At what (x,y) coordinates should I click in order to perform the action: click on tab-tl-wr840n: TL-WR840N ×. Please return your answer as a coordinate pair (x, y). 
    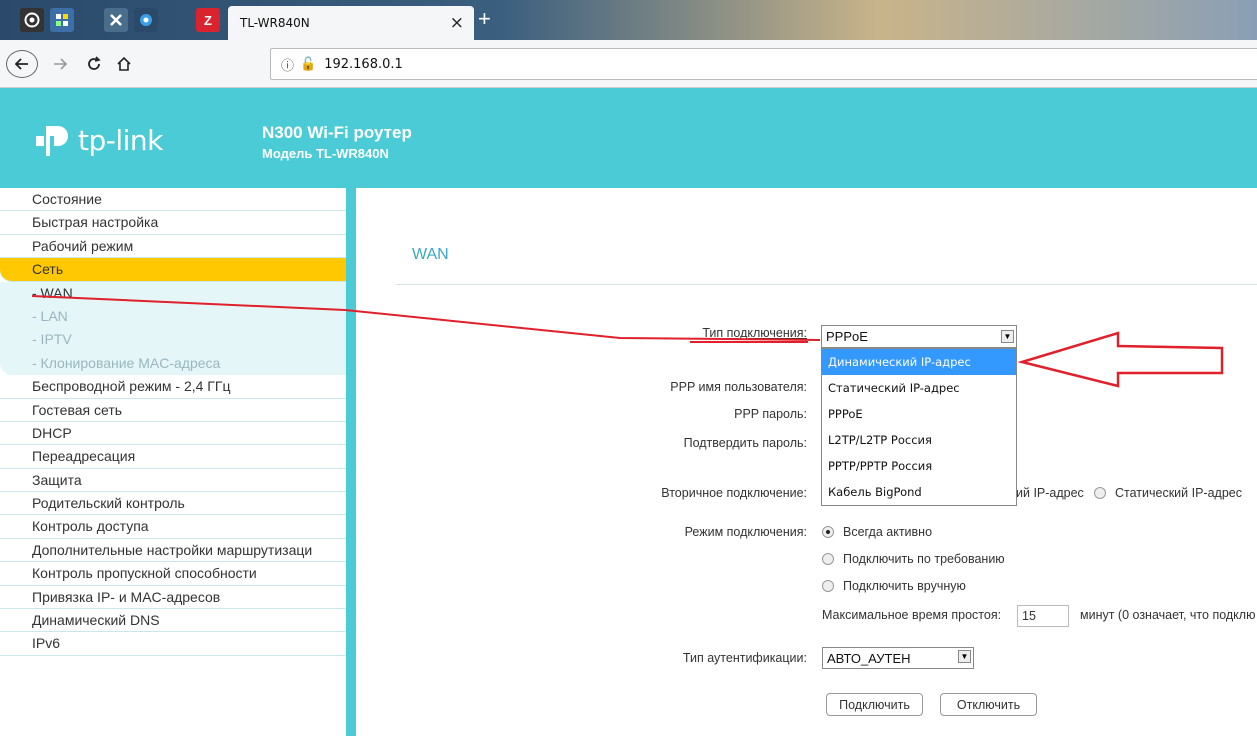
    Looking at the image, I should click on (351, 23).